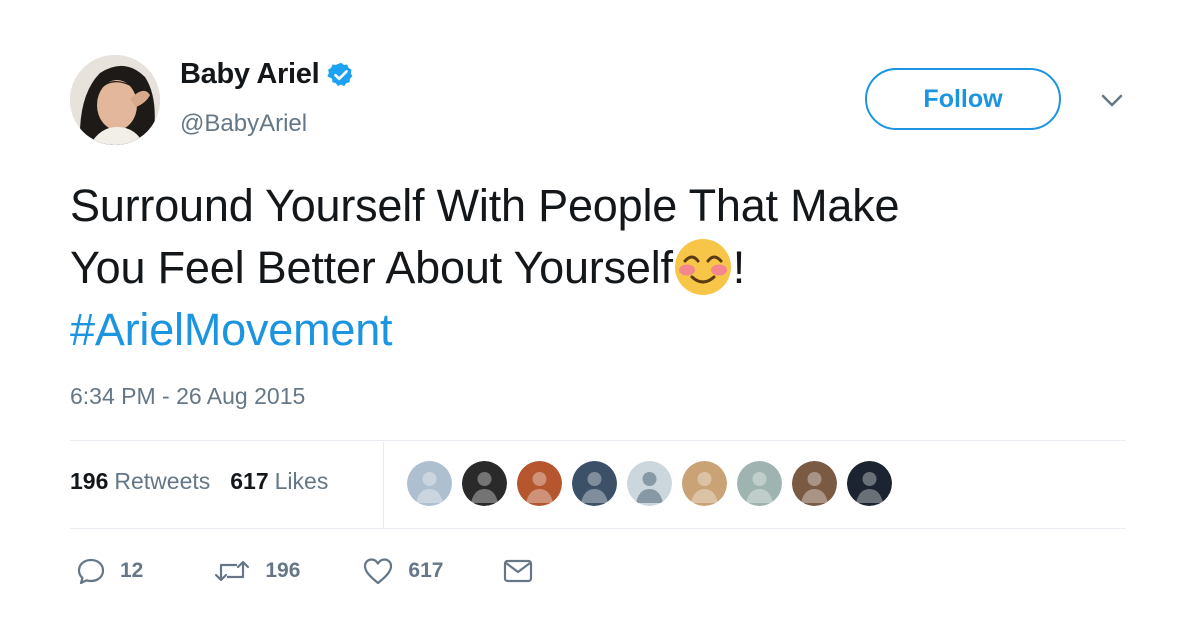 Image resolution: width=1200 pixels, height=638 pixels. What do you see at coordinates (305, 571) in the screenshot?
I see `tweet-actions: 12 196 617` at bounding box center [305, 571].